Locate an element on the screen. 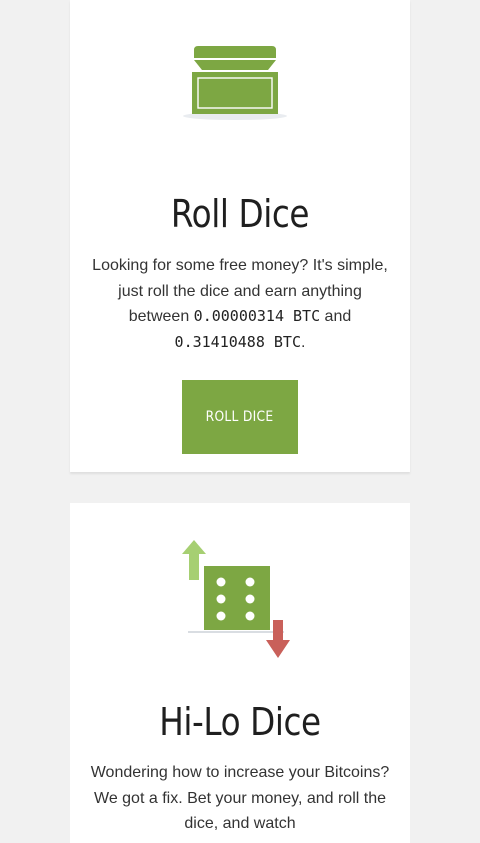 Image resolution: width=480 pixels, height=843 pixels. min-btc-amount: 0.00000314 BTC is located at coordinates (257, 316).